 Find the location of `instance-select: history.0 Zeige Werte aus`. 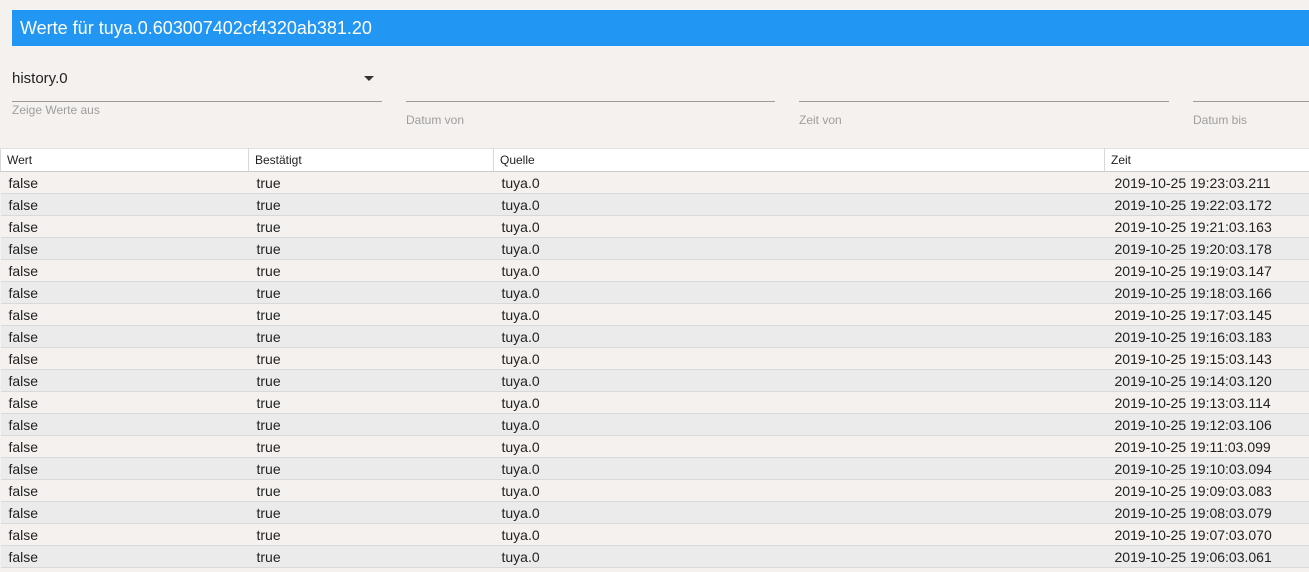

instance-select: history.0 Zeige Werte aus is located at coordinates (197, 95).